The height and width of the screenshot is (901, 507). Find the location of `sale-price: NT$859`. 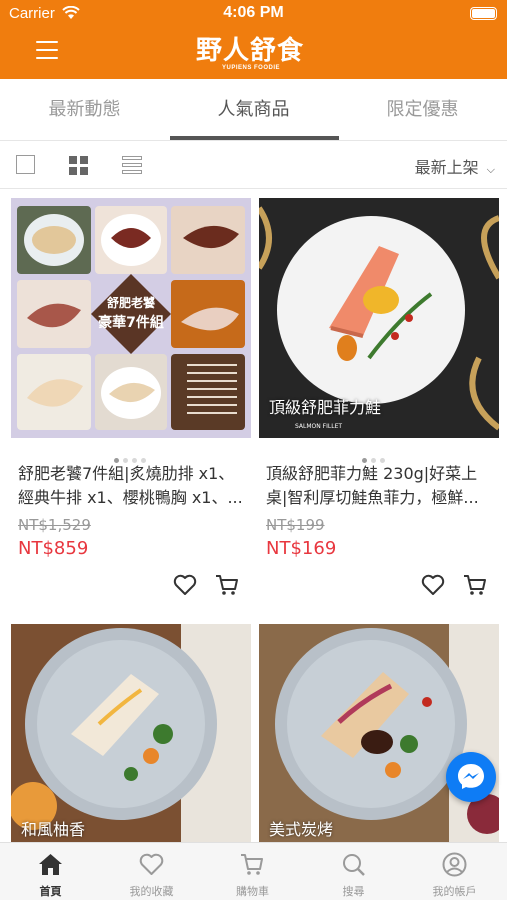

sale-price: NT$859 is located at coordinates (53, 548).